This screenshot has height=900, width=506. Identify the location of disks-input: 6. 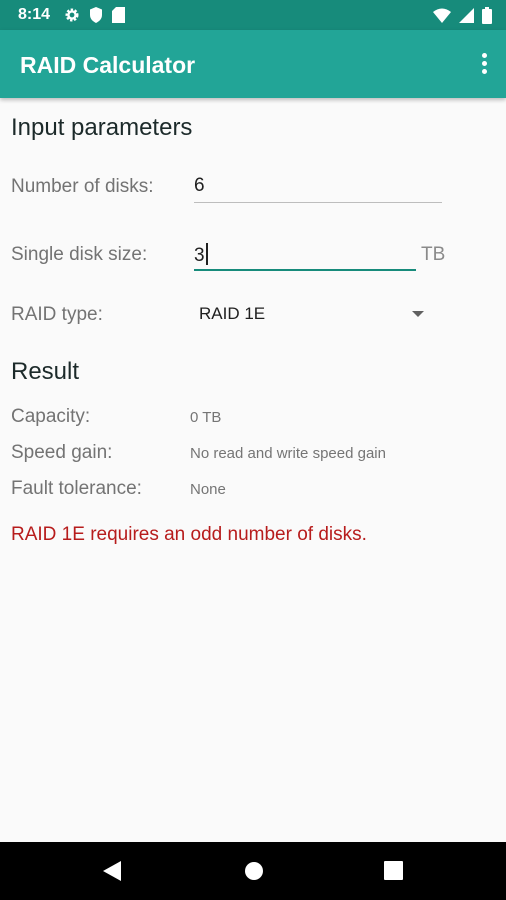
(199, 186).